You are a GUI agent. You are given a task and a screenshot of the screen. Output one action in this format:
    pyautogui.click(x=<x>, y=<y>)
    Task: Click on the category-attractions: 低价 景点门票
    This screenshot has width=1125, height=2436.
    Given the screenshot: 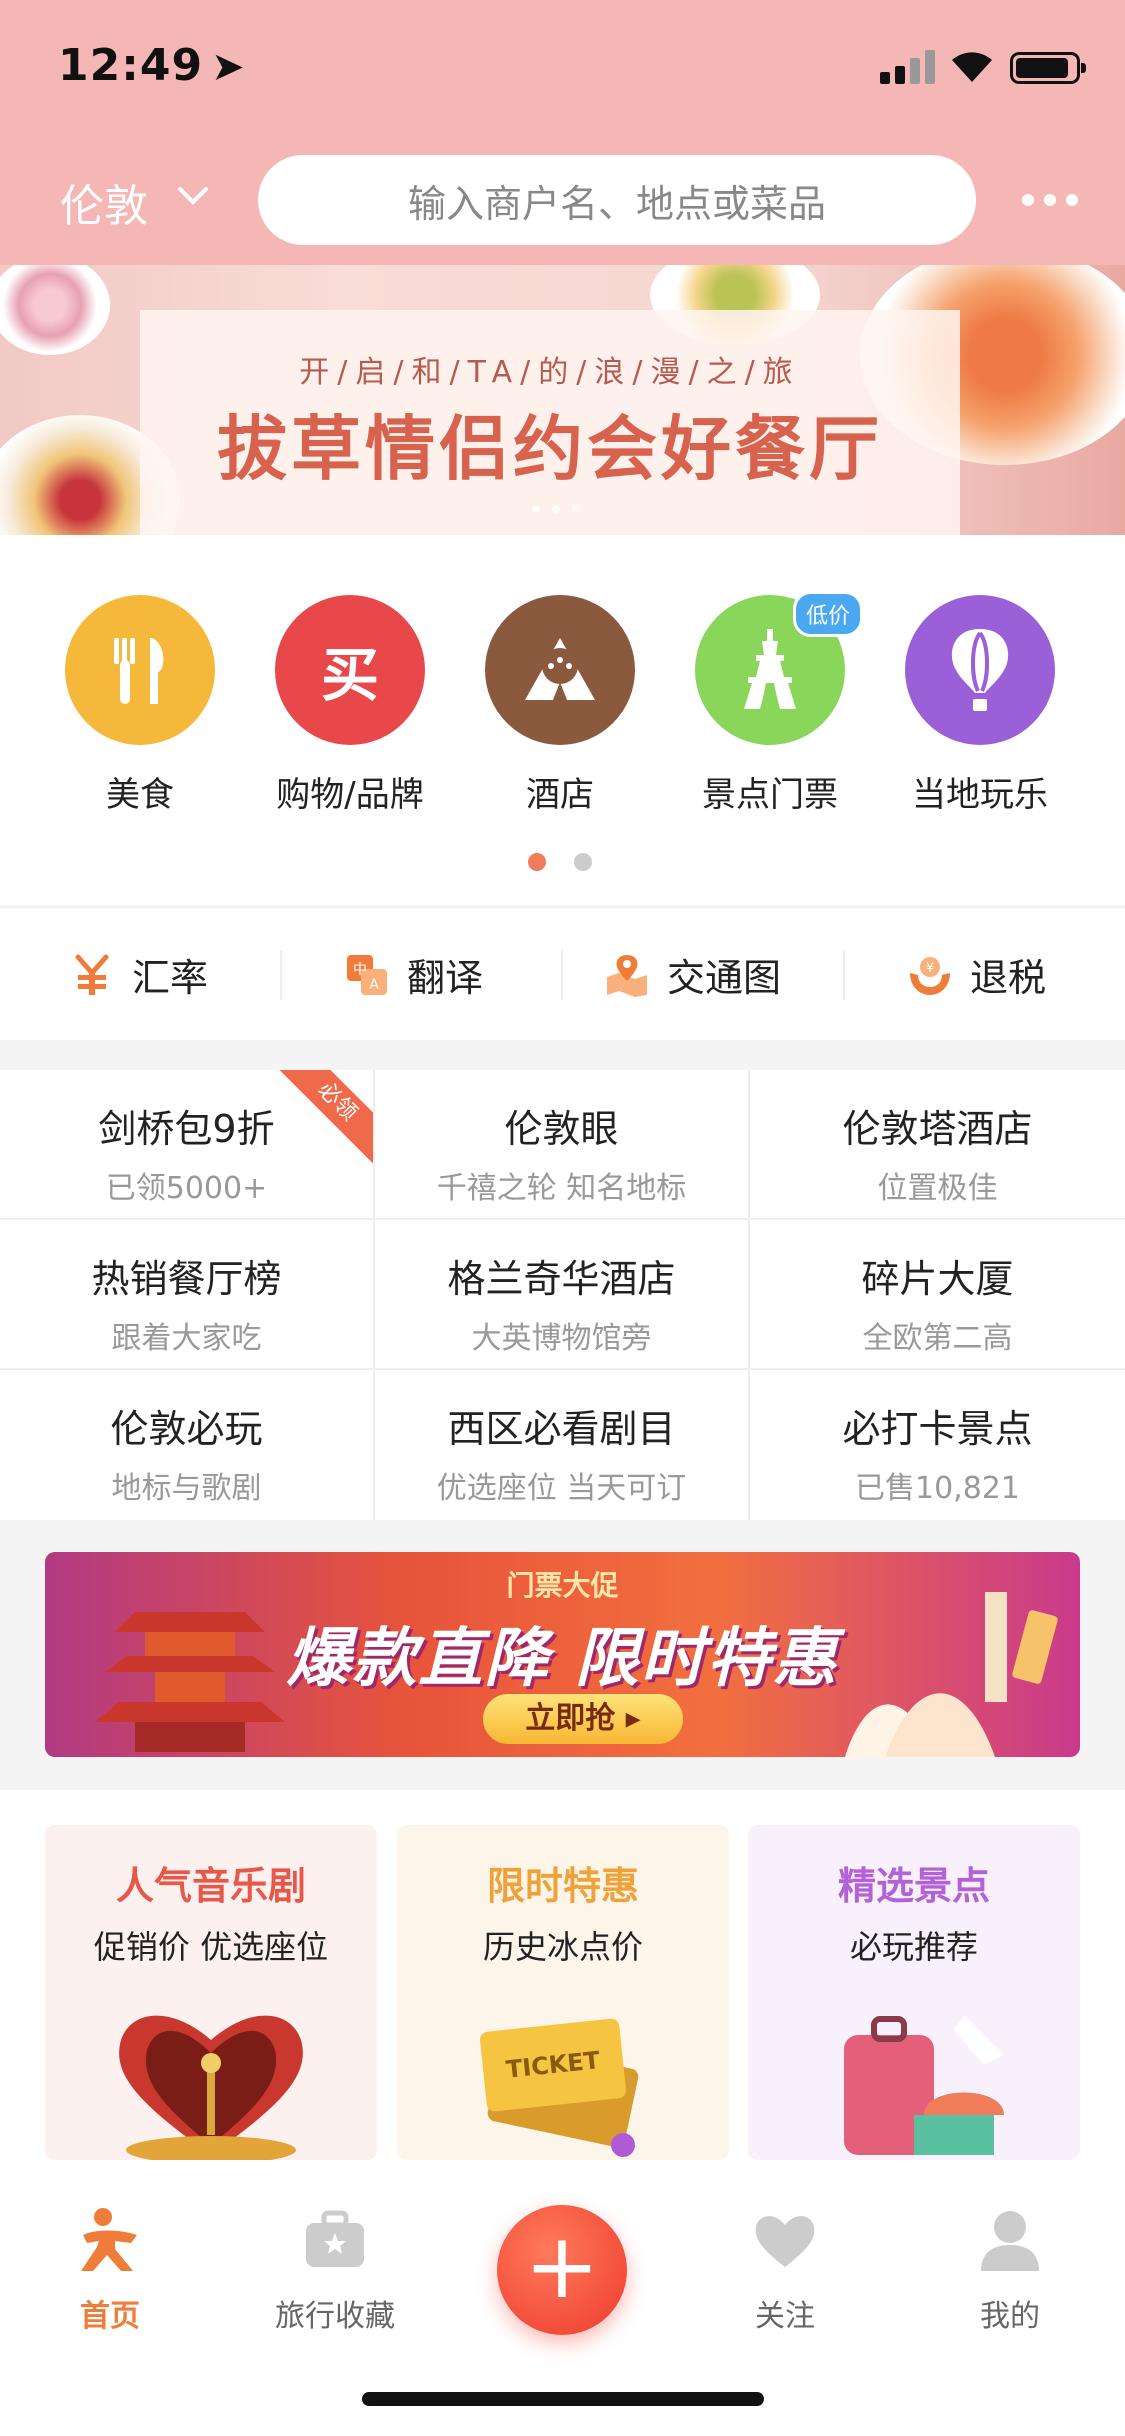 What is the action you would take?
    pyautogui.click(x=770, y=703)
    